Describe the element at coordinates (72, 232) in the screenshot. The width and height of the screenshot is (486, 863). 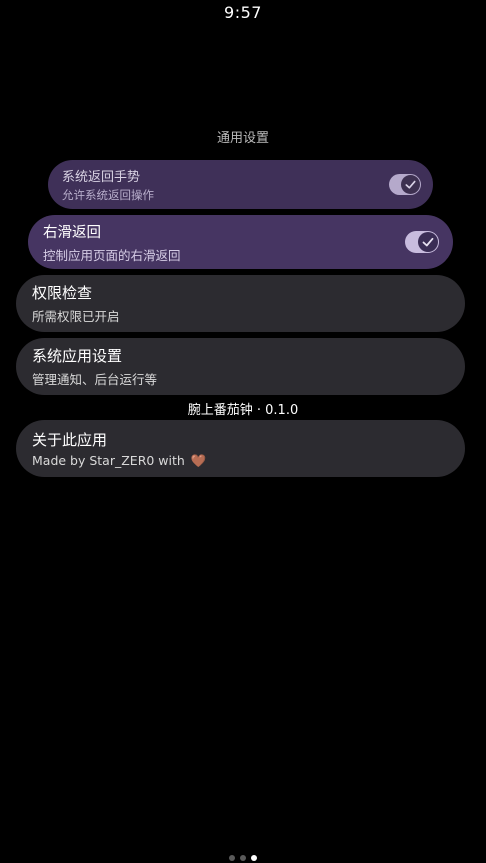
I see `swipe-back-title: 右滑返回` at that location.